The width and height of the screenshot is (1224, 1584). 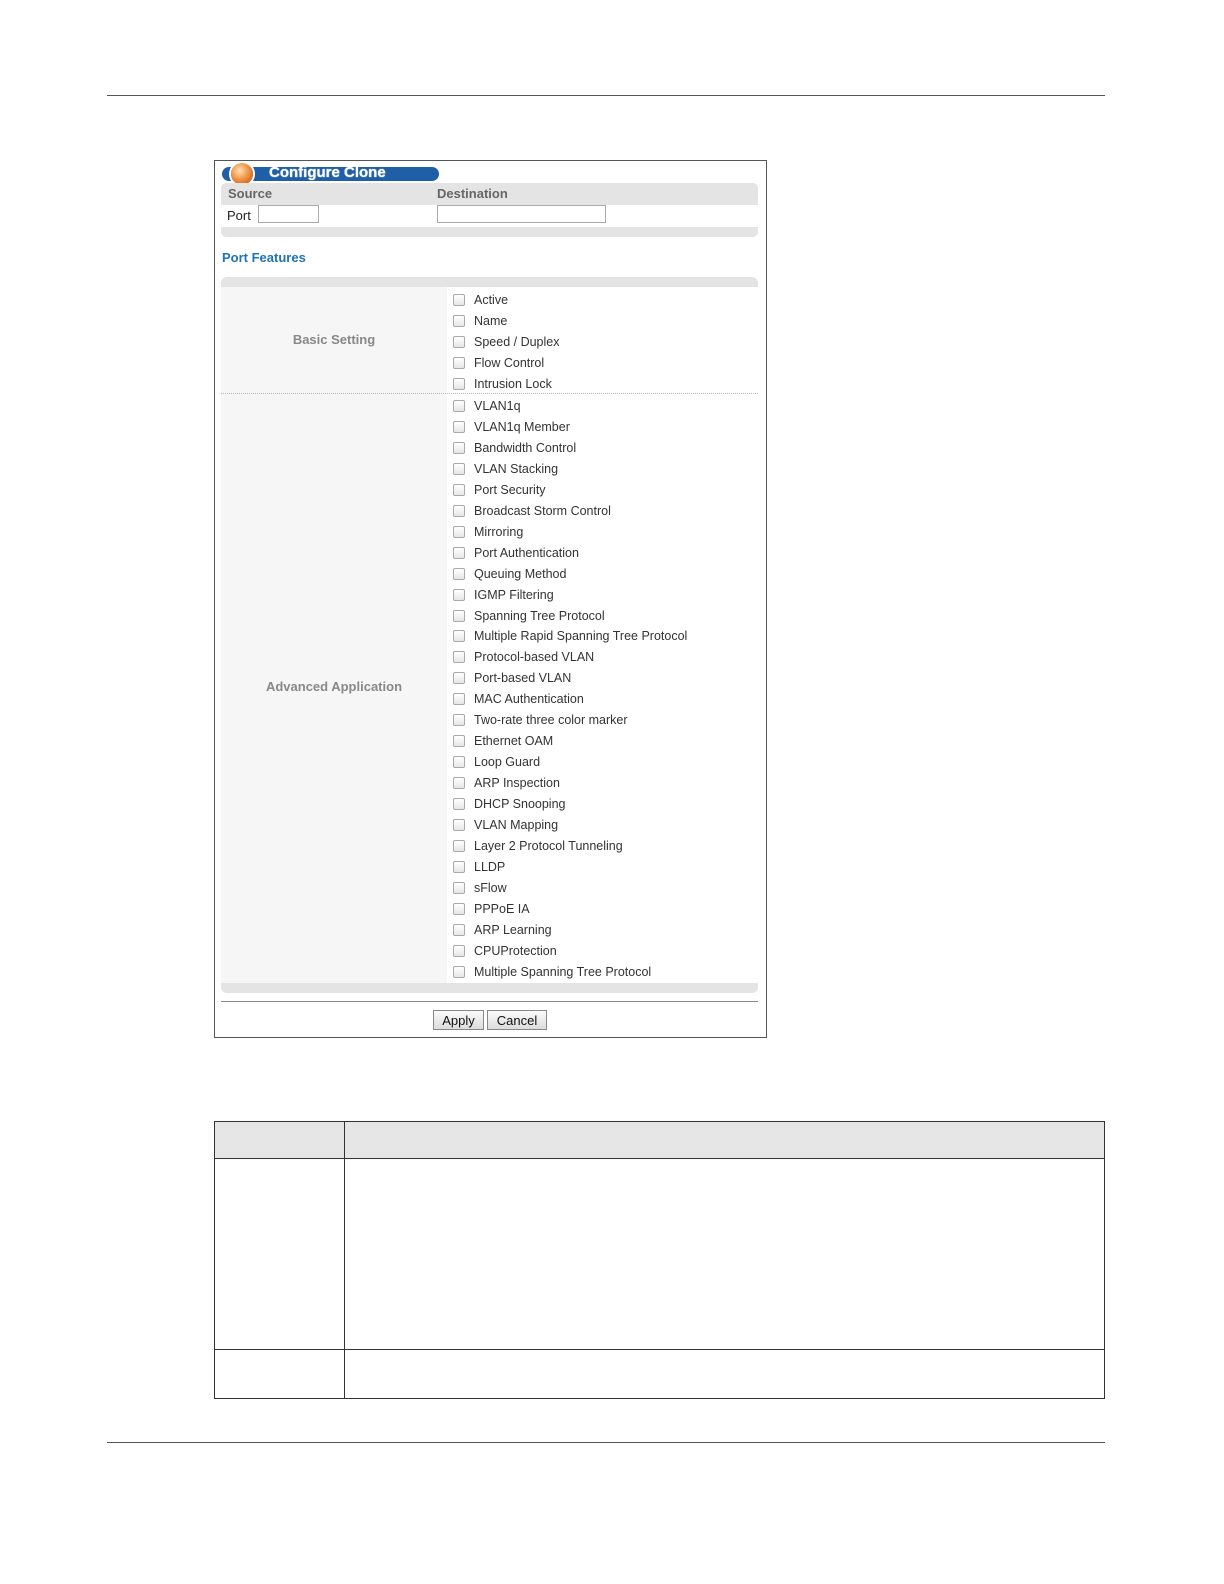 I want to click on option-label: VLAN Stacking, so click(x=516, y=468).